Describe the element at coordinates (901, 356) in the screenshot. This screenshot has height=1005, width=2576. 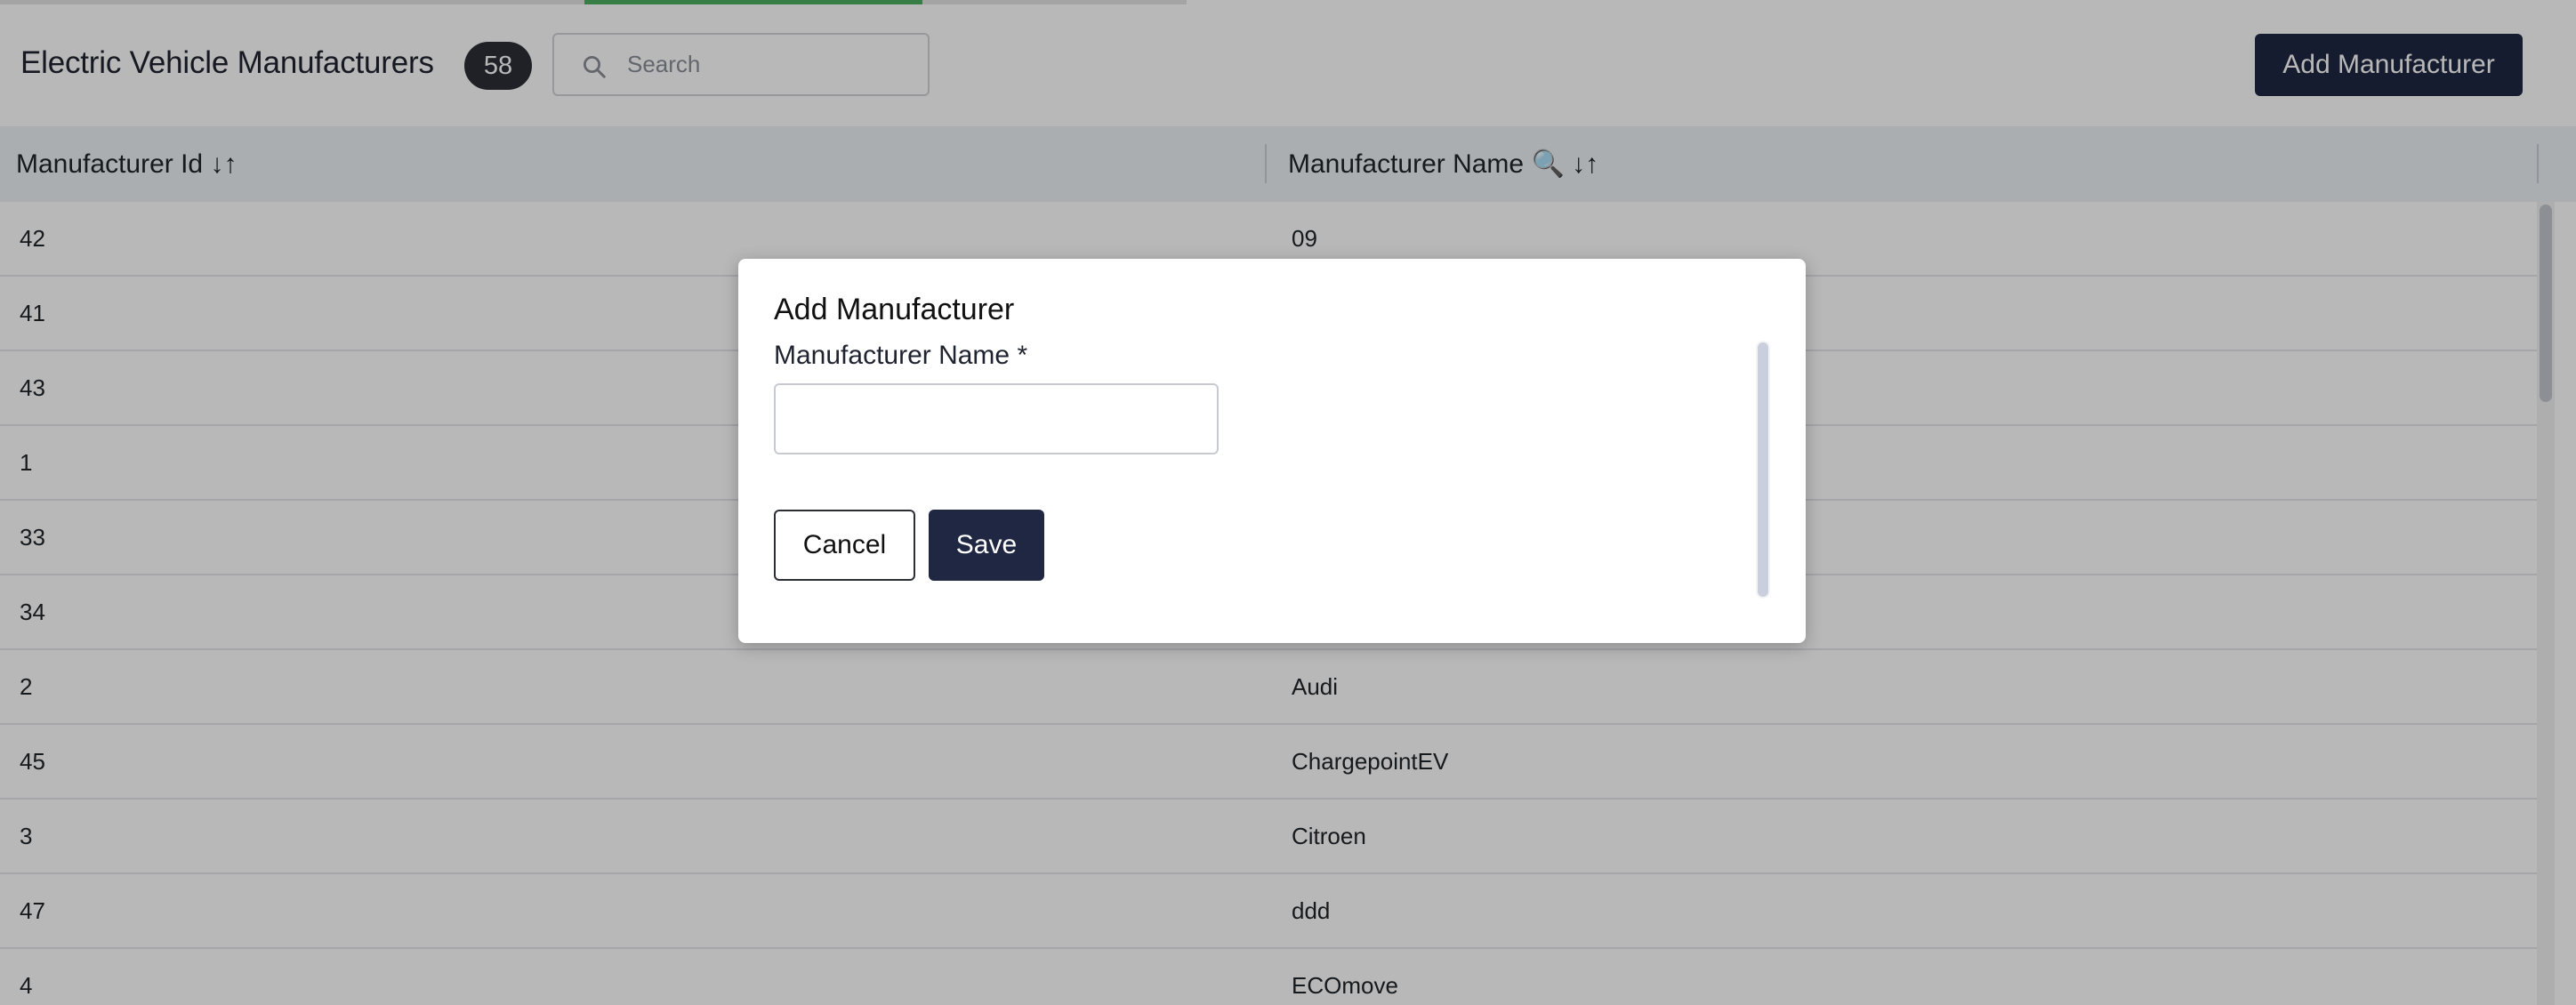
I see `manufacturer-name-label: Manufacturer Name *` at that location.